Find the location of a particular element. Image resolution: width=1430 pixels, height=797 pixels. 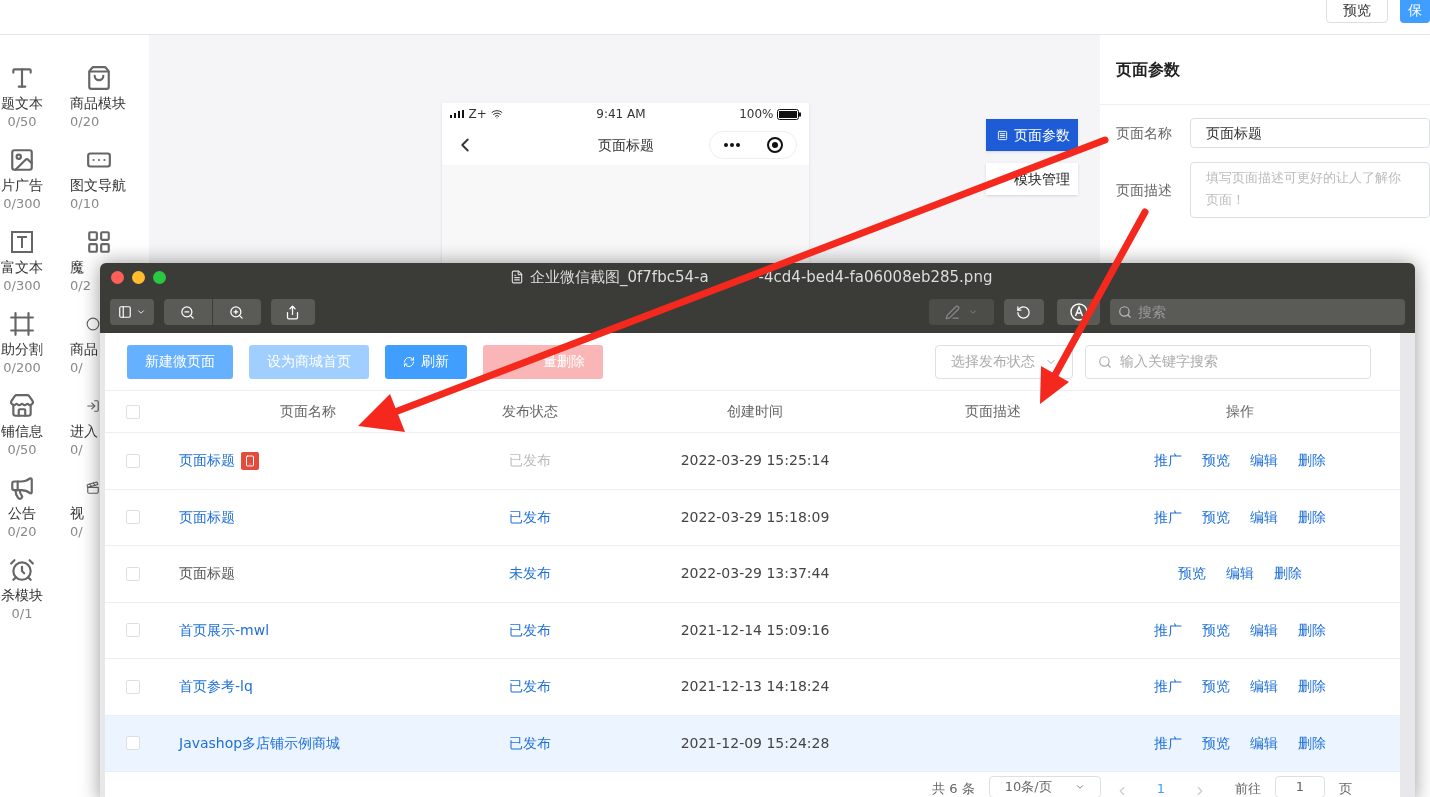

component-label: 图文导航 is located at coordinates (98, 185).